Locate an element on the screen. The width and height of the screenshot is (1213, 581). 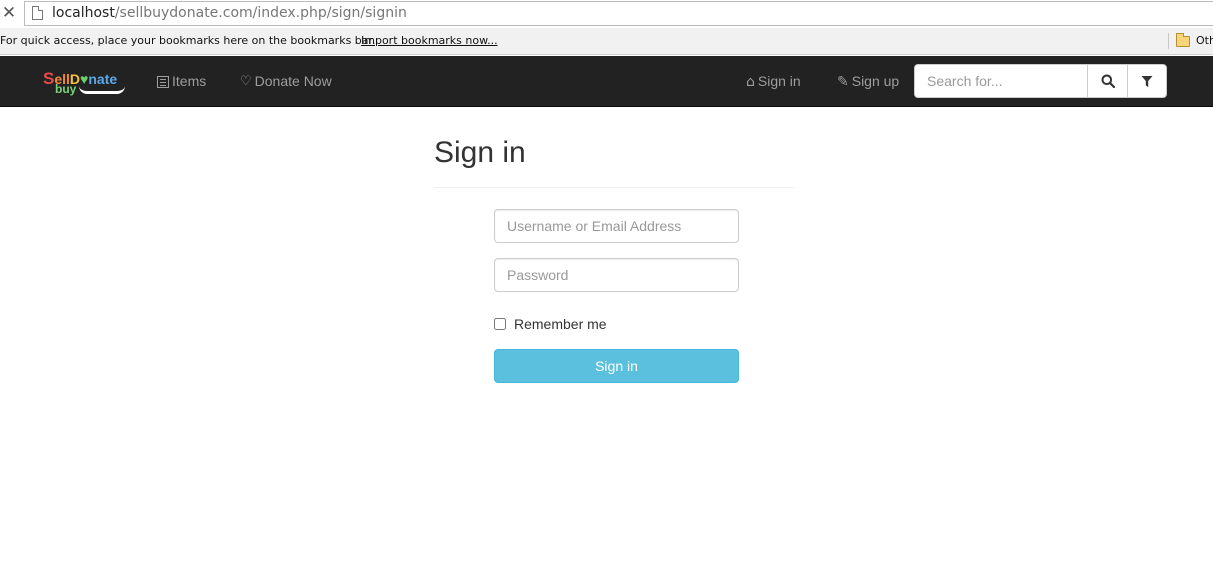
page-title: Sign in is located at coordinates (480, 152).